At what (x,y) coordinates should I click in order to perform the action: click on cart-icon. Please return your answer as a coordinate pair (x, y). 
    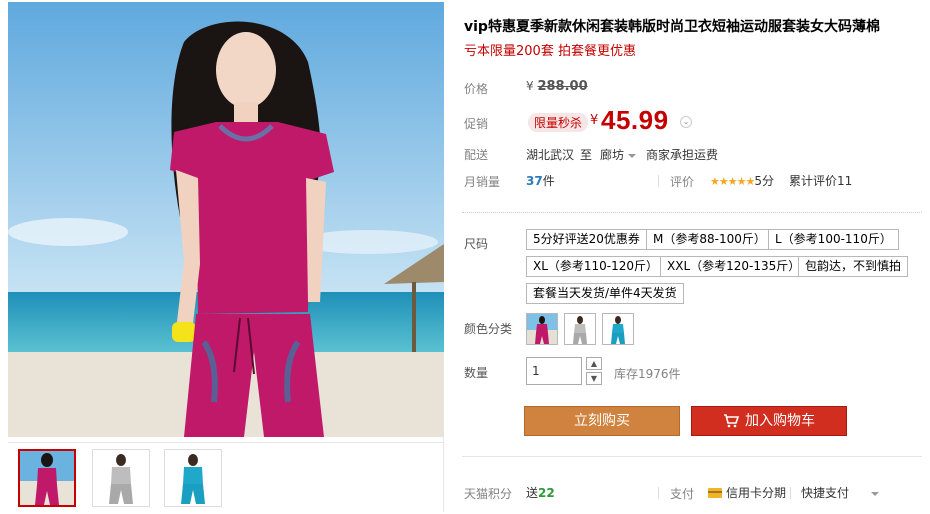
    Looking at the image, I should click on (731, 421).